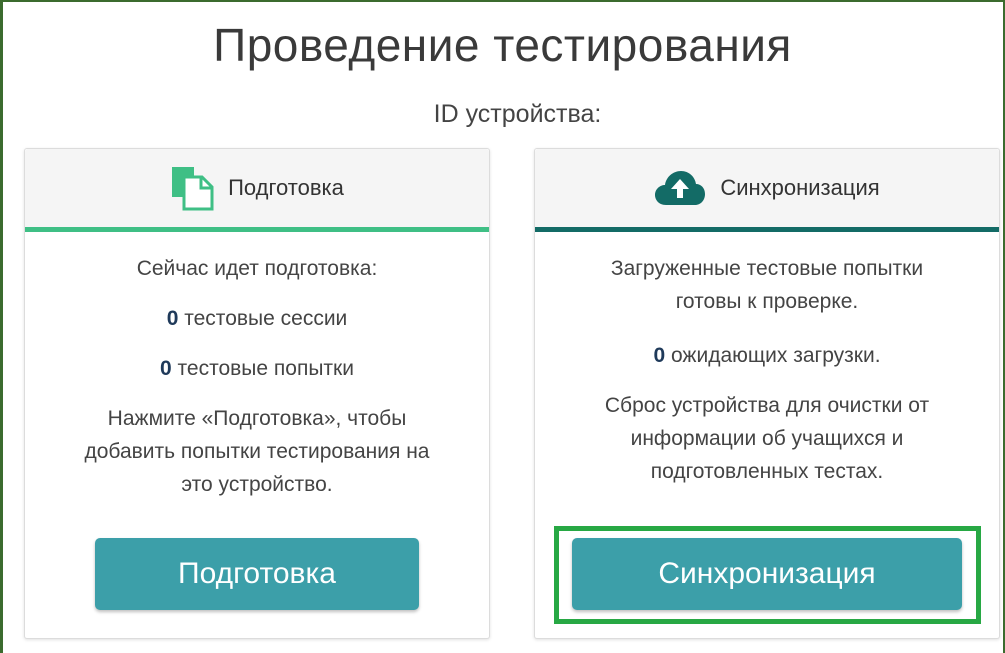  I want to click on document-copy-icon, so click(192, 188).